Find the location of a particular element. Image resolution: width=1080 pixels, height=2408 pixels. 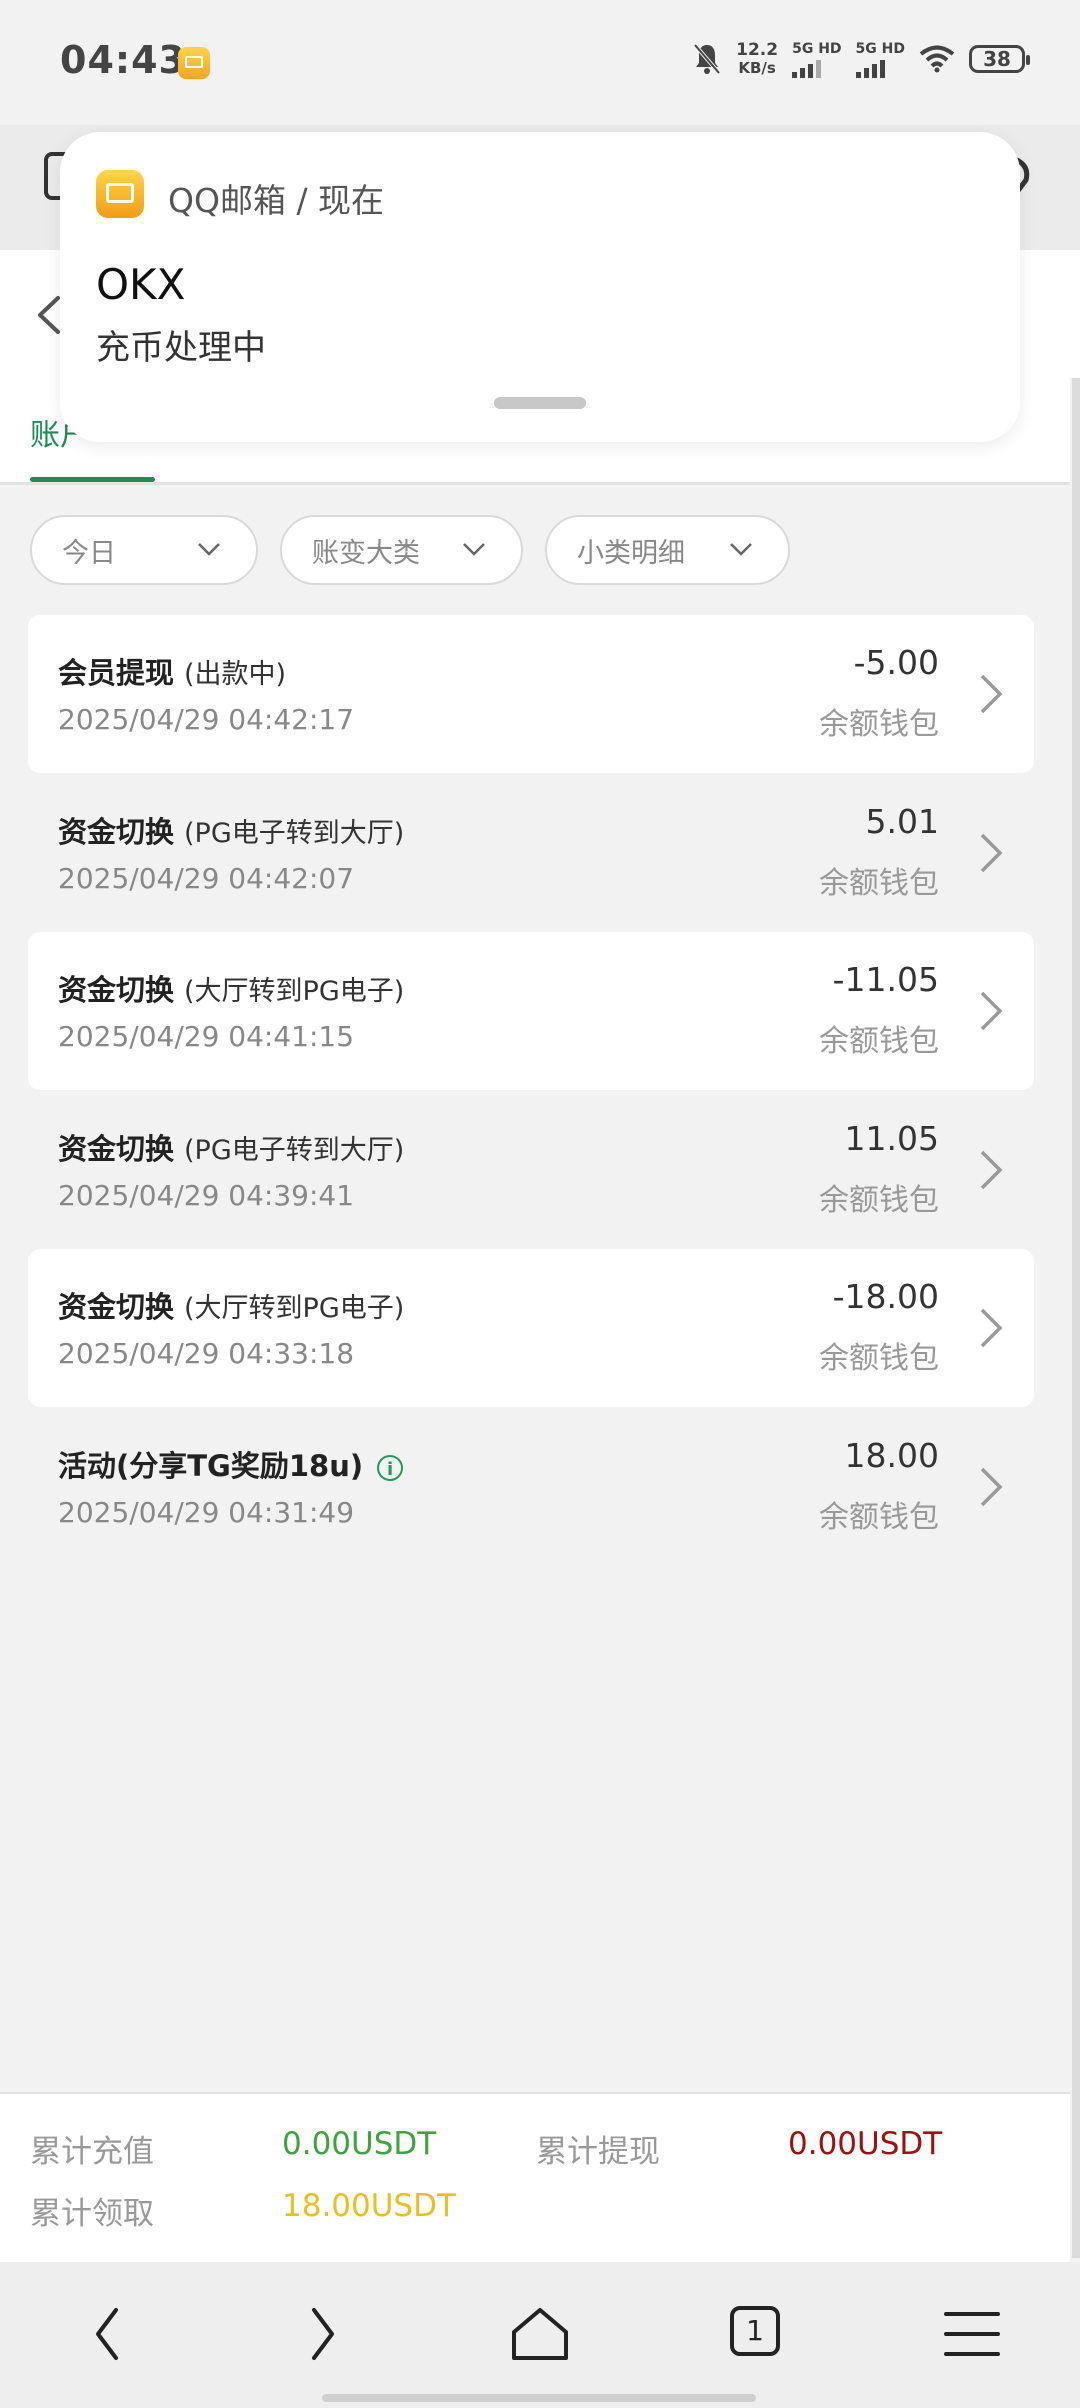

net-speed-value: 12.2 is located at coordinates (757, 50).